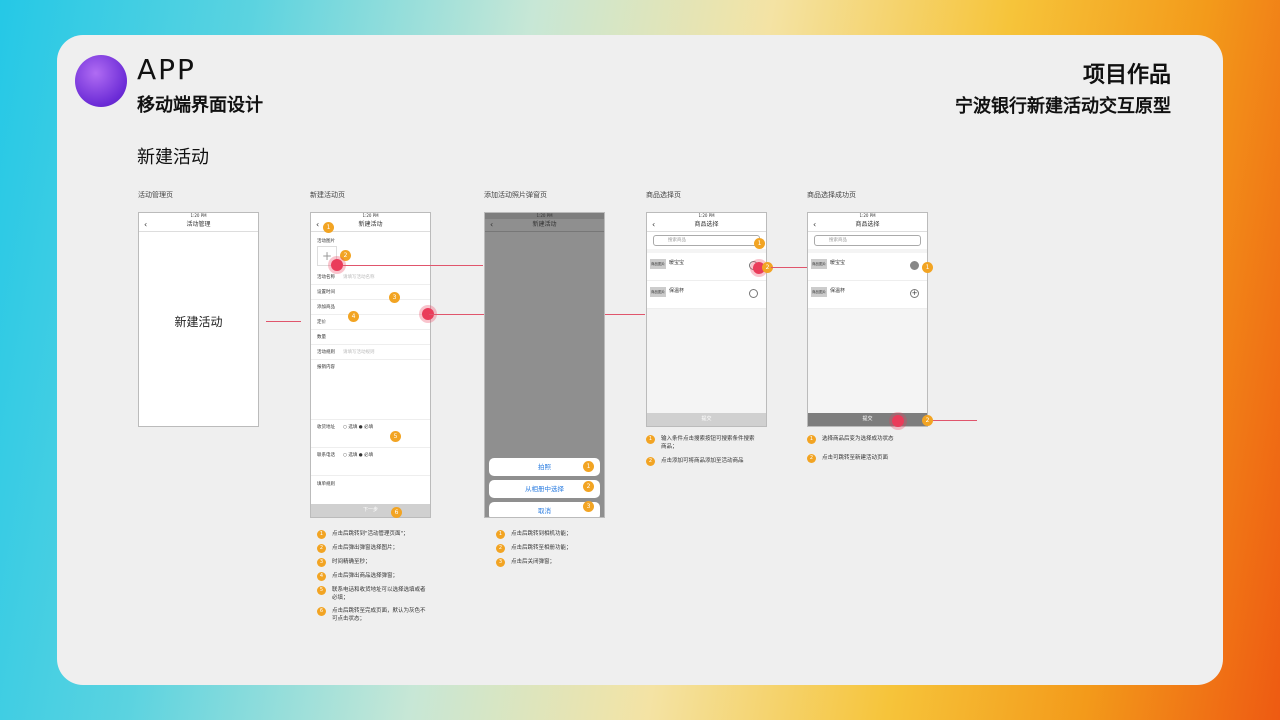  Describe the element at coordinates (867, 295) in the screenshot. I see `list-item: 商品图片 保温杯 +` at that location.